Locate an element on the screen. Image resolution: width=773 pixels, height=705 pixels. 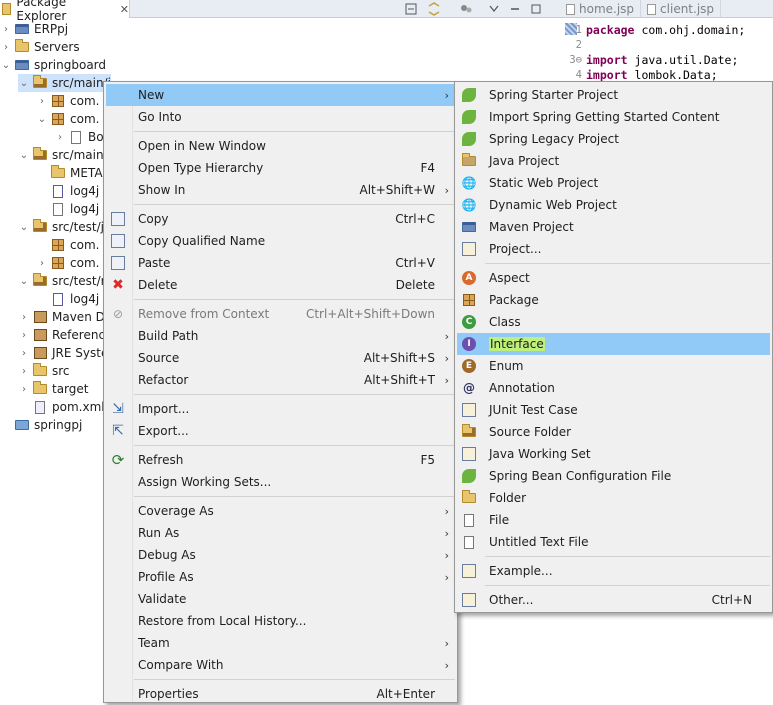
new-menu-item-file: File is located at coordinates (613, 520).